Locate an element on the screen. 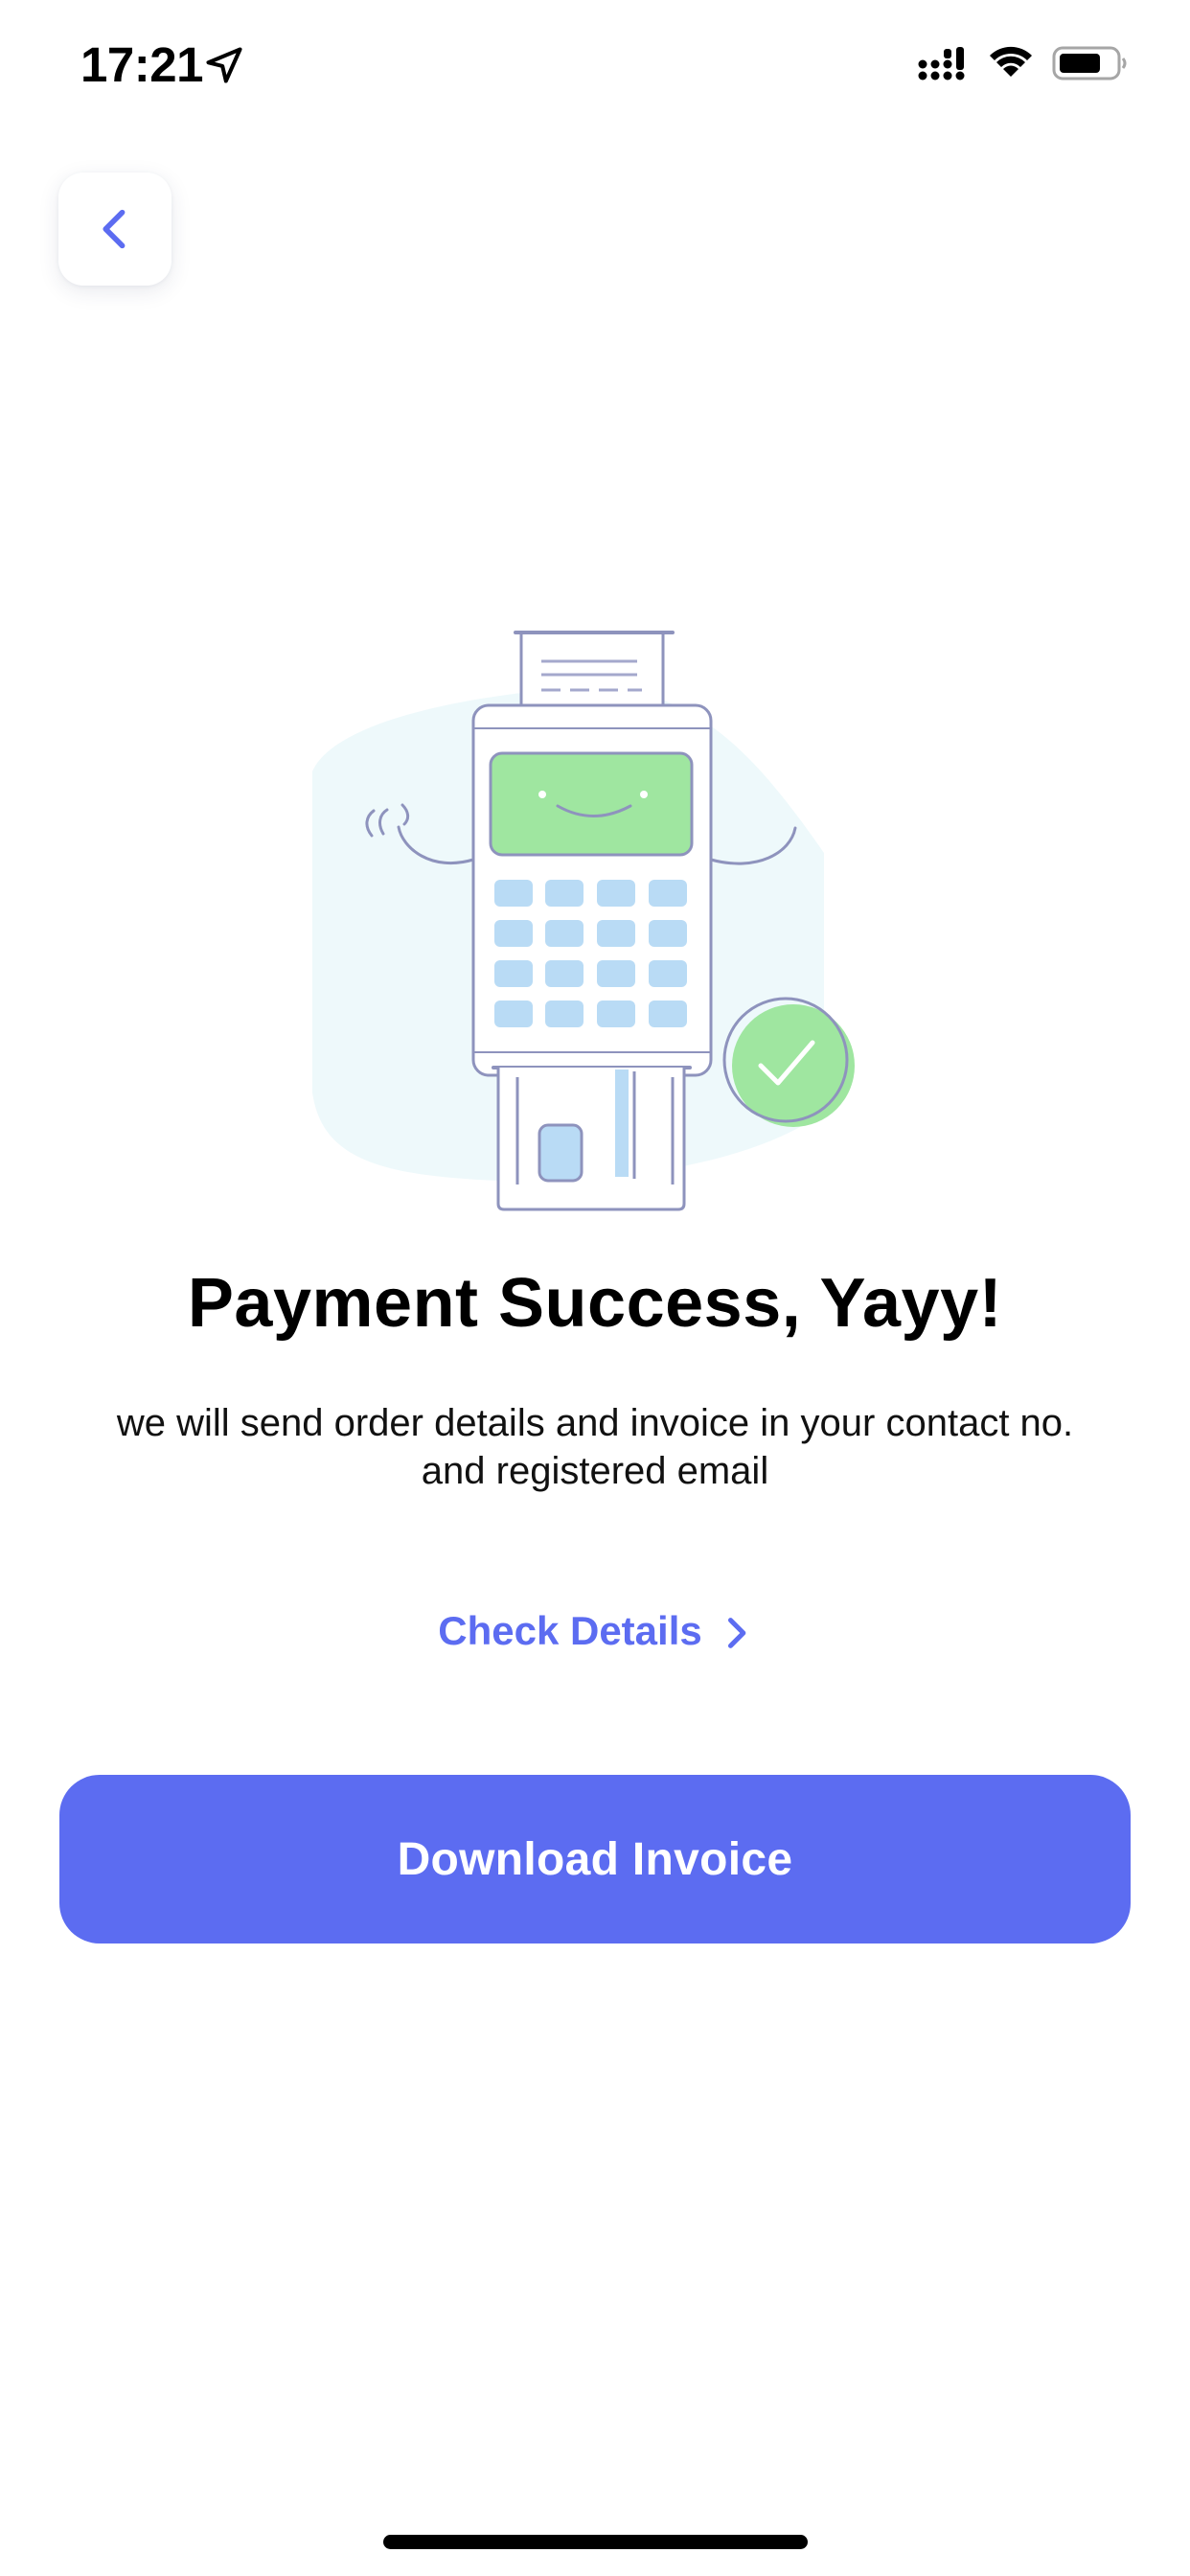 This screenshot has width=1190, height=2576. download-invoice-label: Download Invoice is located at coordinates (595, 1859).